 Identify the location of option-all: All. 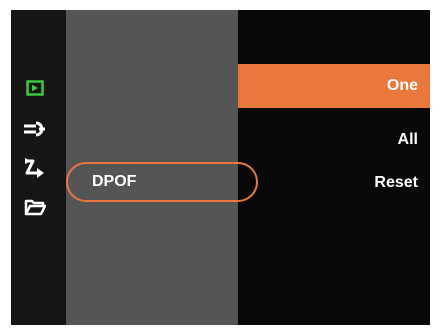
(334, 140).